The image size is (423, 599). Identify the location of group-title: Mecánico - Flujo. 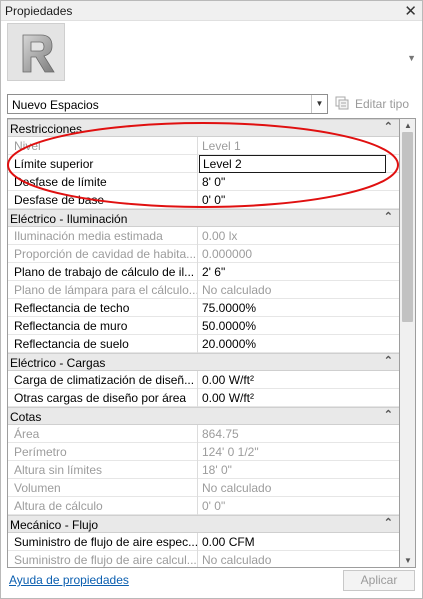
(54, 525).